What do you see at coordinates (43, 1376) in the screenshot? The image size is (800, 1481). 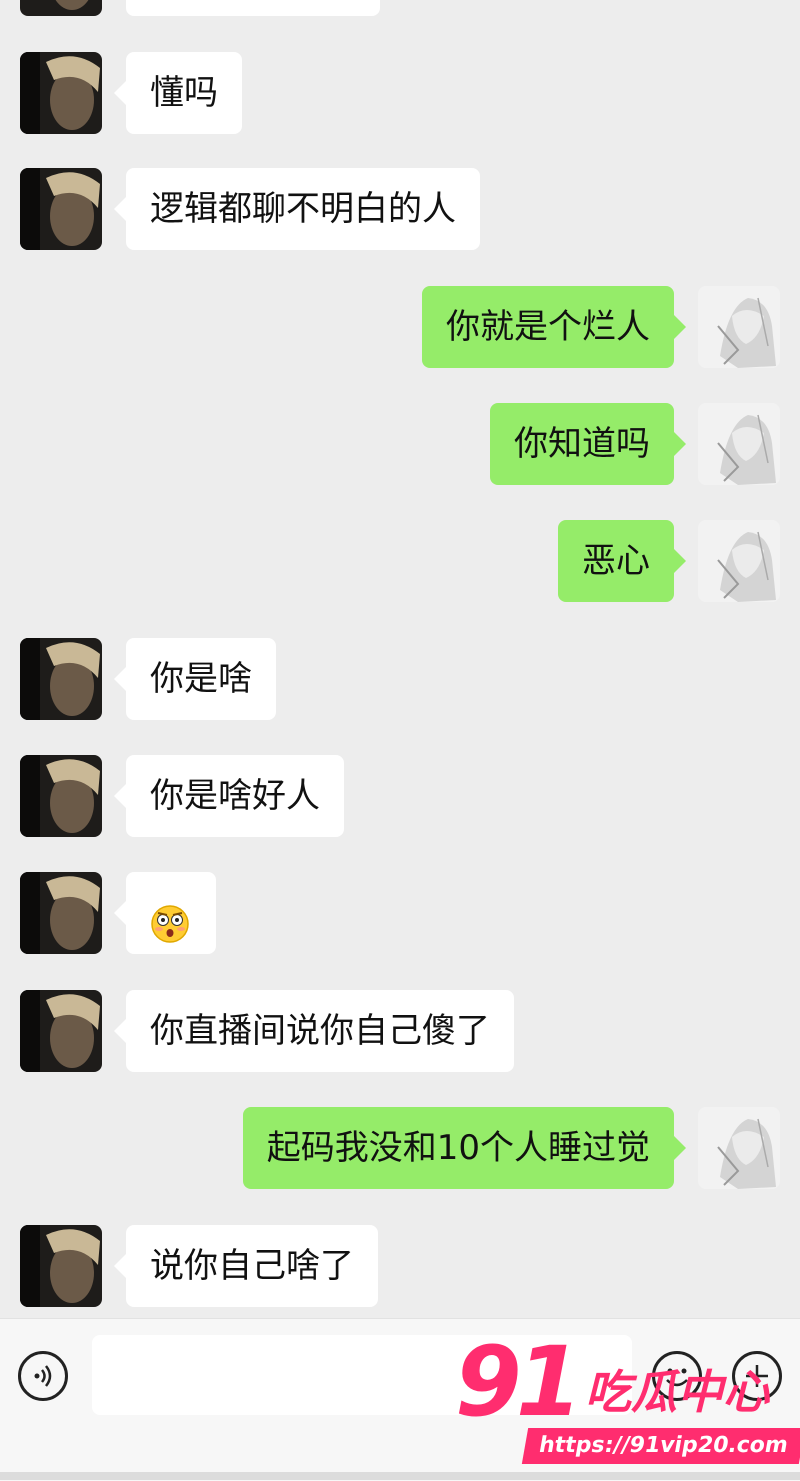 I see `voice-icon` at bounding box center [43, 1376].